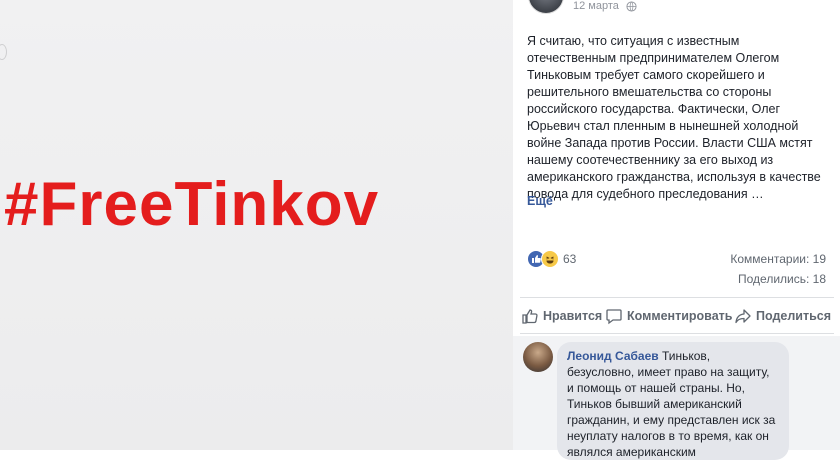  What do you see at coordinates (631, 6) in the screenshot?
I see `globe-icon` at bounding box center [631, 6].